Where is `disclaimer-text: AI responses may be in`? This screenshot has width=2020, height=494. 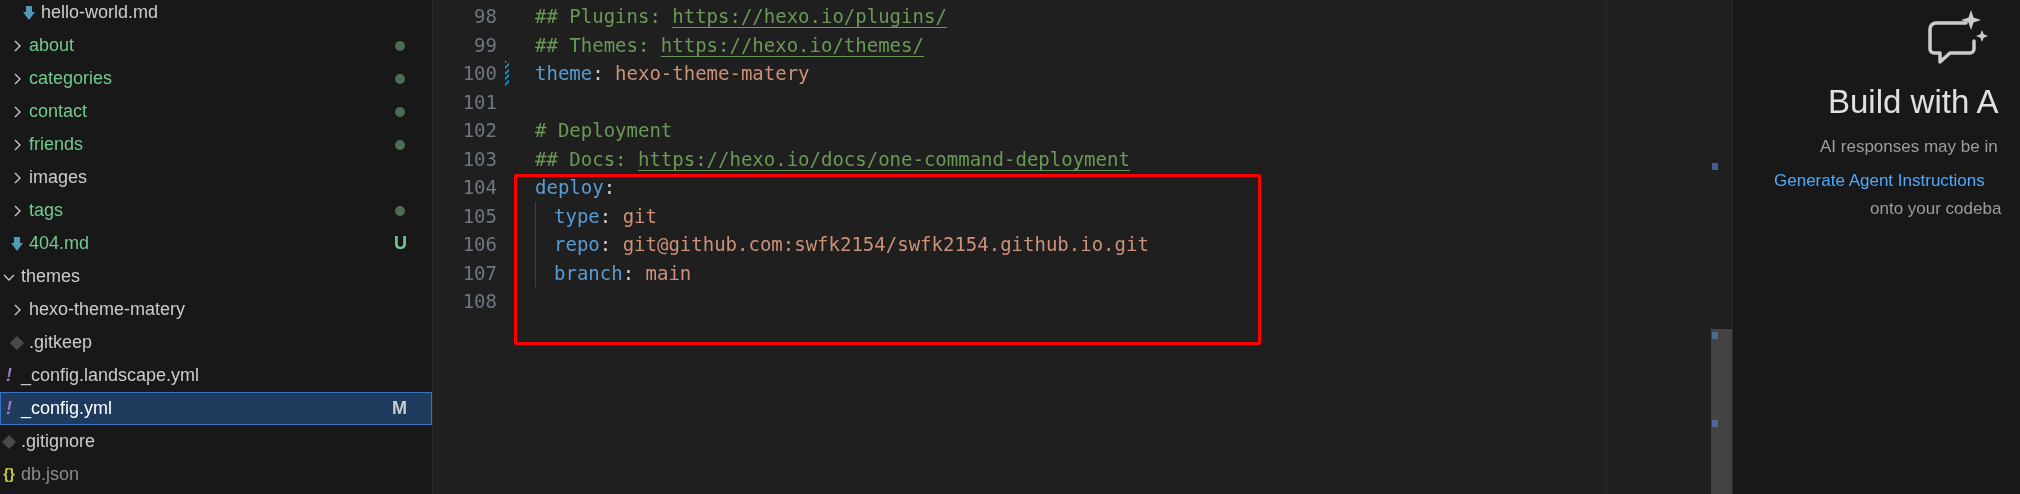 disclaimer-text: AI responses may be in is located at coordinates (1909, 147).